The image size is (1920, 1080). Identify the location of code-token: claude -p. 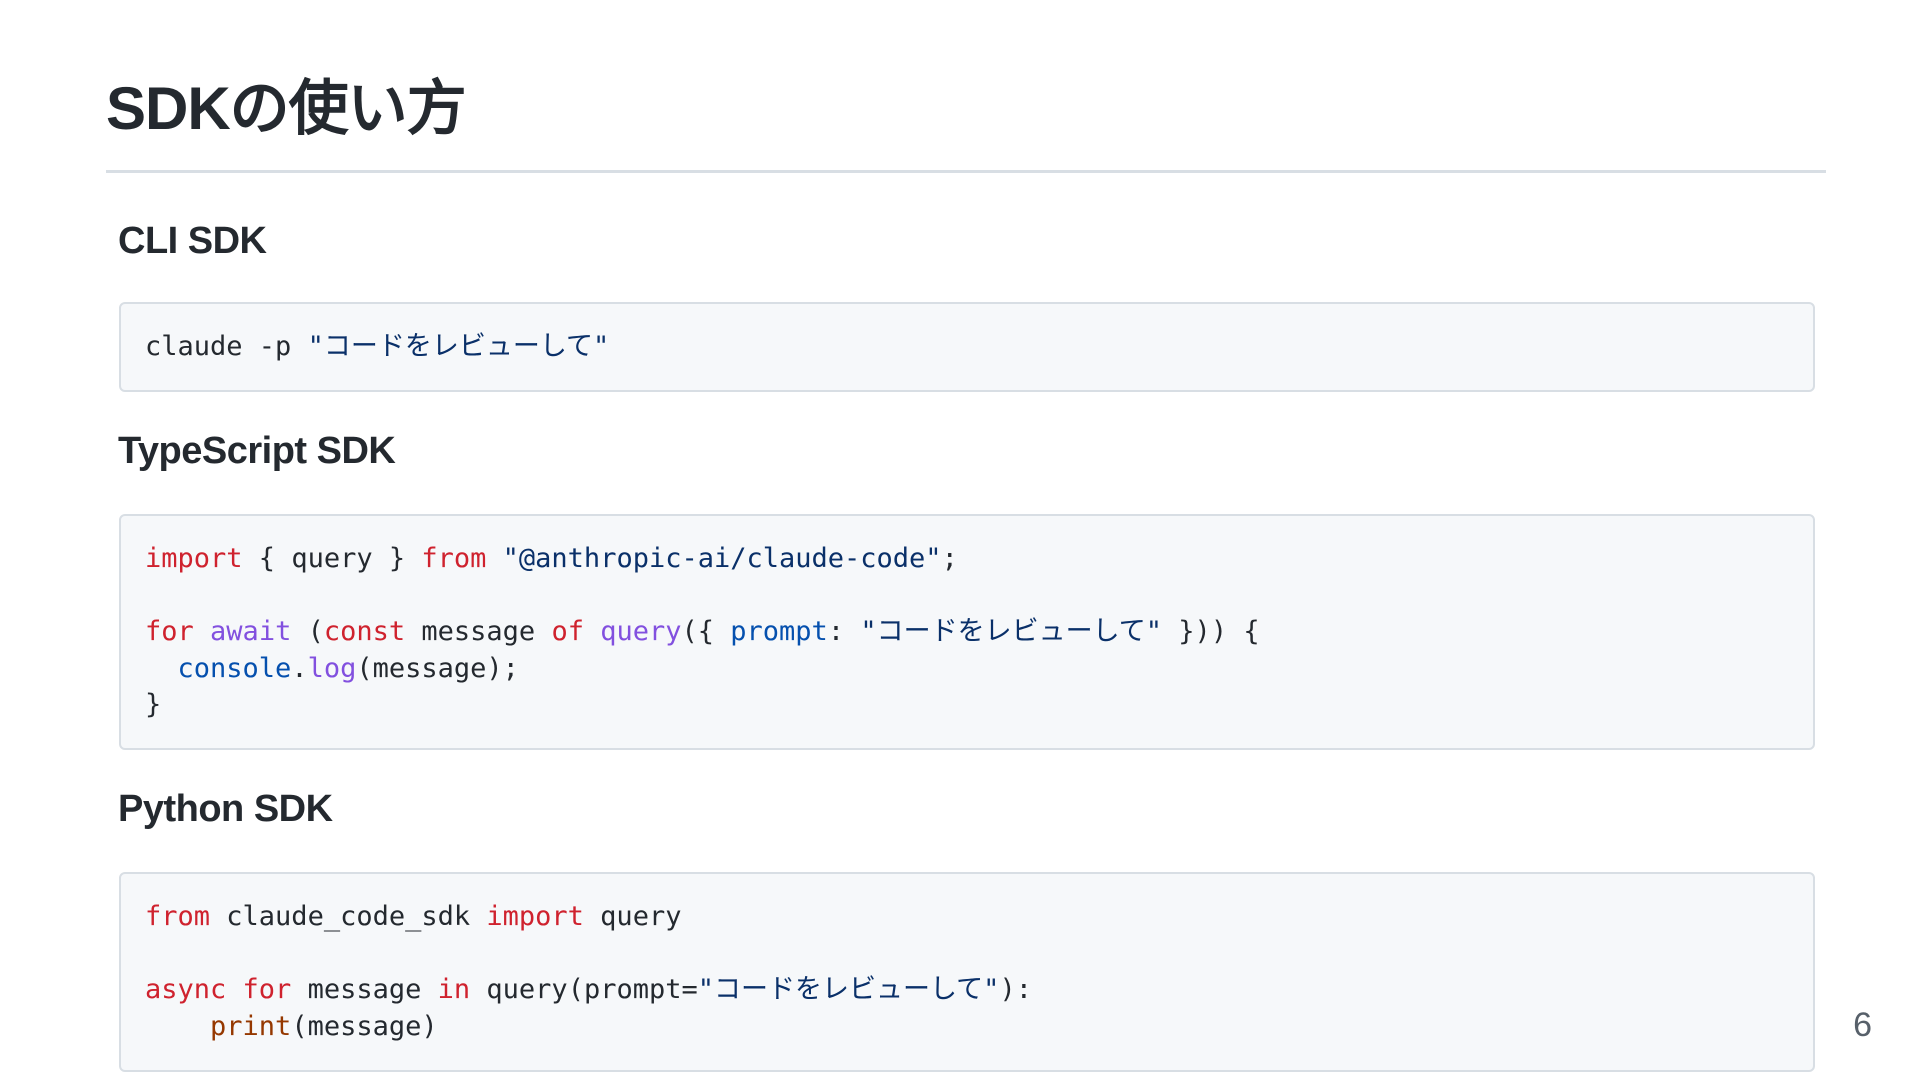
(226, 346).